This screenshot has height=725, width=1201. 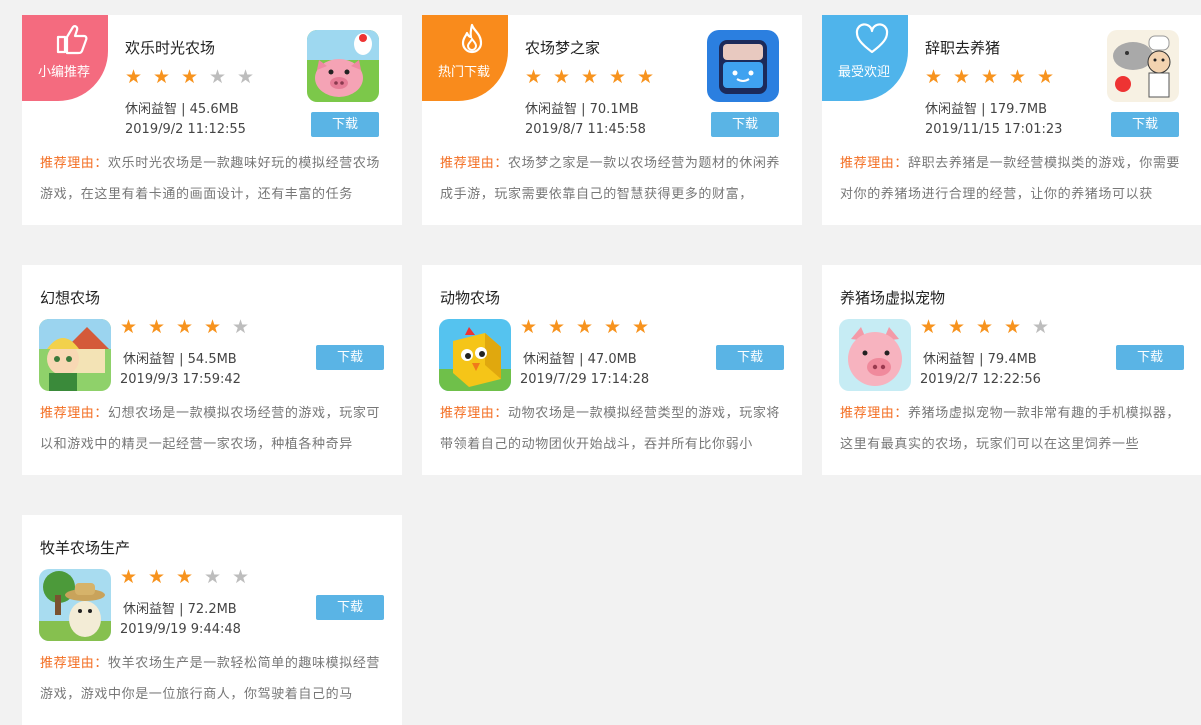 I want to click on game-meta: 休闲益智 | 45.6MB, so click(x=182, y=109).